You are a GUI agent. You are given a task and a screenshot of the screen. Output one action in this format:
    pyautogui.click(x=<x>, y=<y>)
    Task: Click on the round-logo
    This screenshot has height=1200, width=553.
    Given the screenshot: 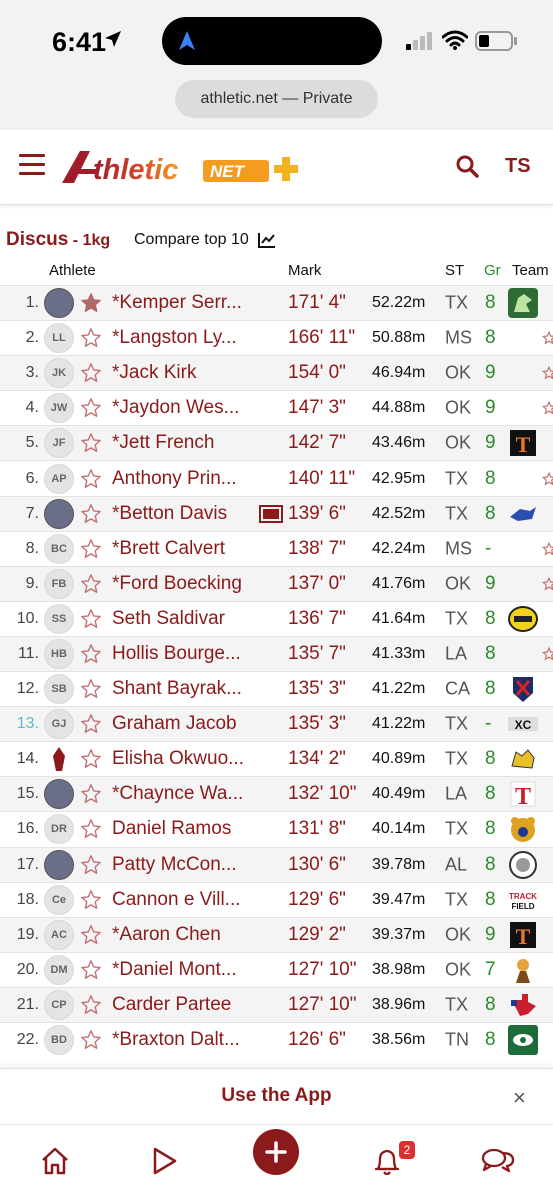 What is the action you would take?
    pyautogui.click(x=523, y=865)
    